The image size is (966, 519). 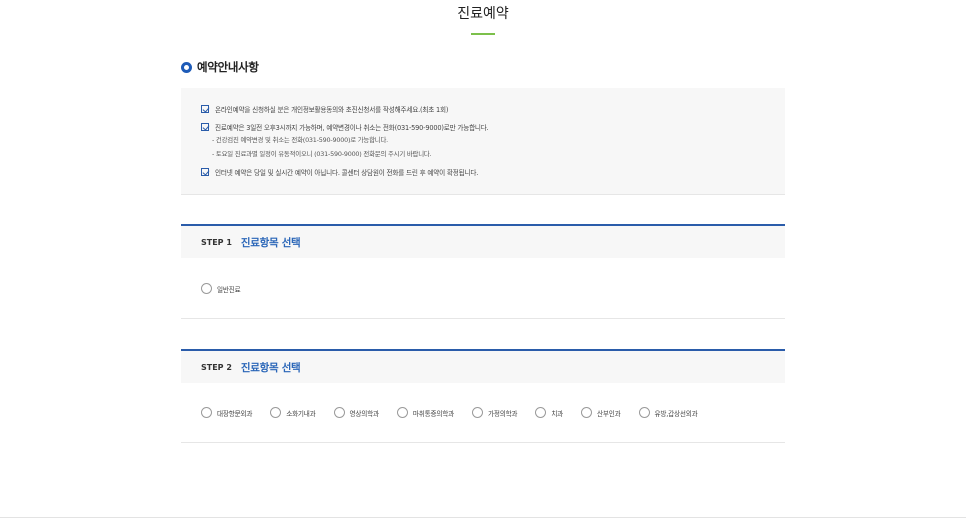 I want to click on step1-title: 진료항목 선택, so click(x=270, y=242).